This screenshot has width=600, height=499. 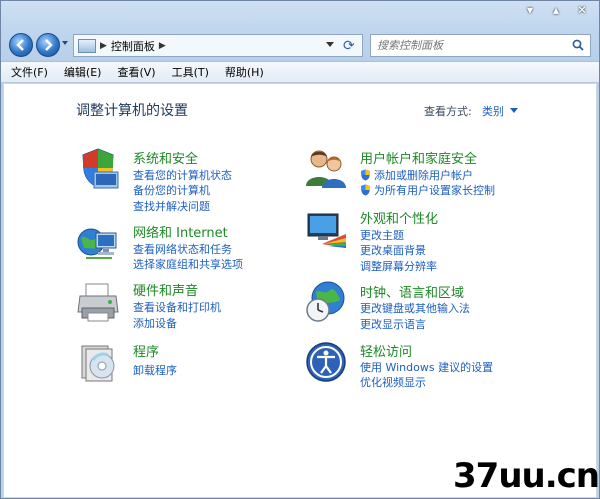 What do you see at coordinates (393, 250) in the screenshot?
I see `link-change-desktop-background: 更改桌面背景` at bounding box center [393, 250].